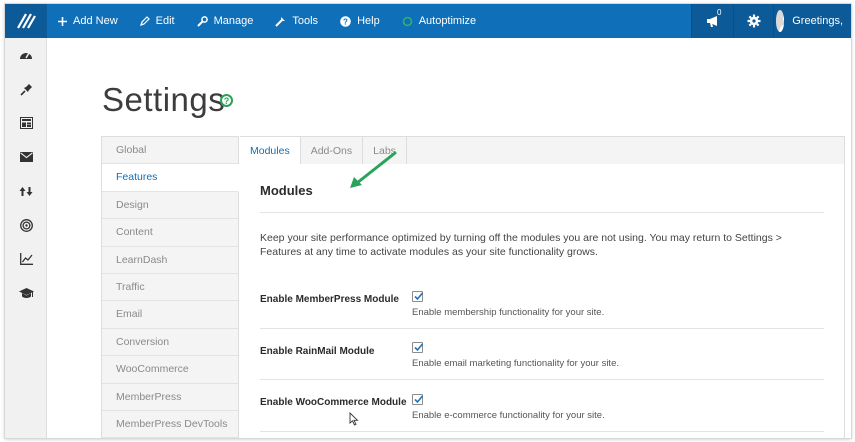  Describe the element at coordinates (170, 178) in the screenshot. I see `nav-item-features: Features` at that location.